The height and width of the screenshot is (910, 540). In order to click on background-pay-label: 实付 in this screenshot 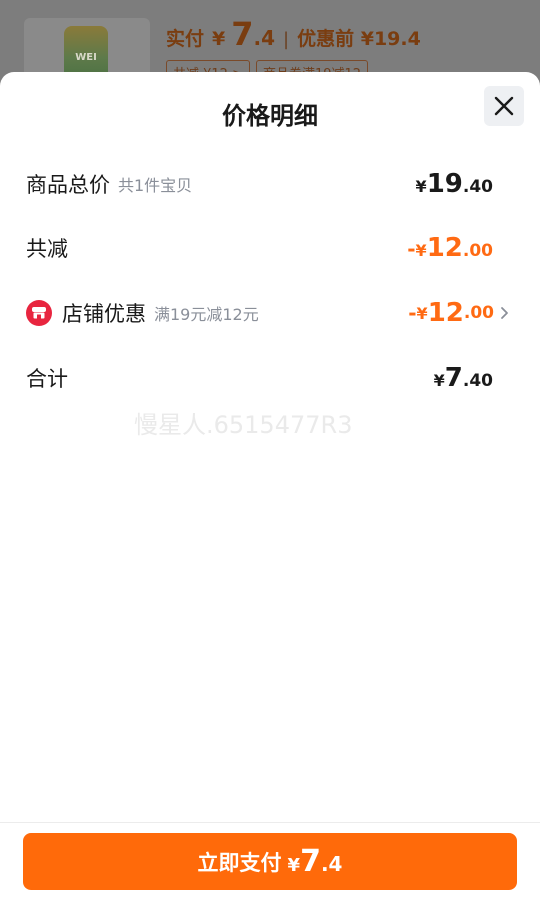, I will do `click(185, 39)`.